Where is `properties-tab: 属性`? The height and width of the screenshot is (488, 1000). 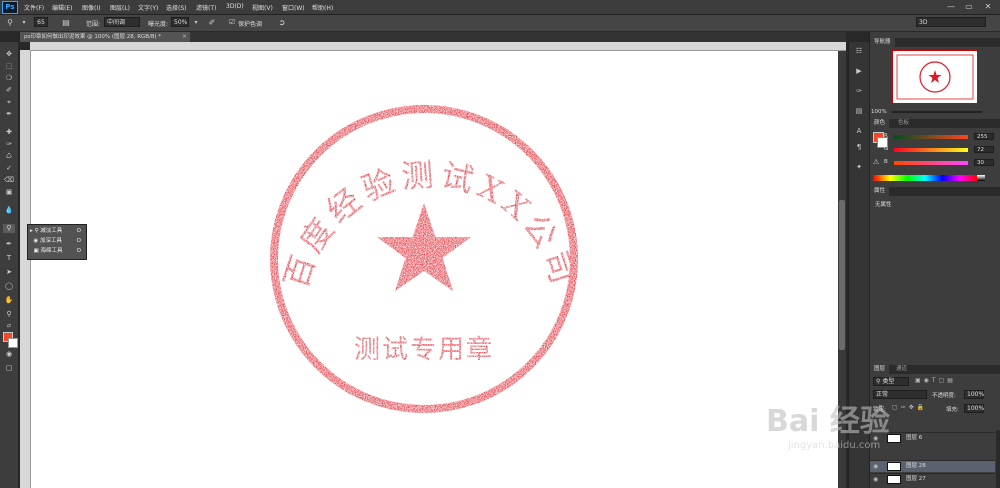
properties-tab: 属性 is located at coordinates (880, 191).